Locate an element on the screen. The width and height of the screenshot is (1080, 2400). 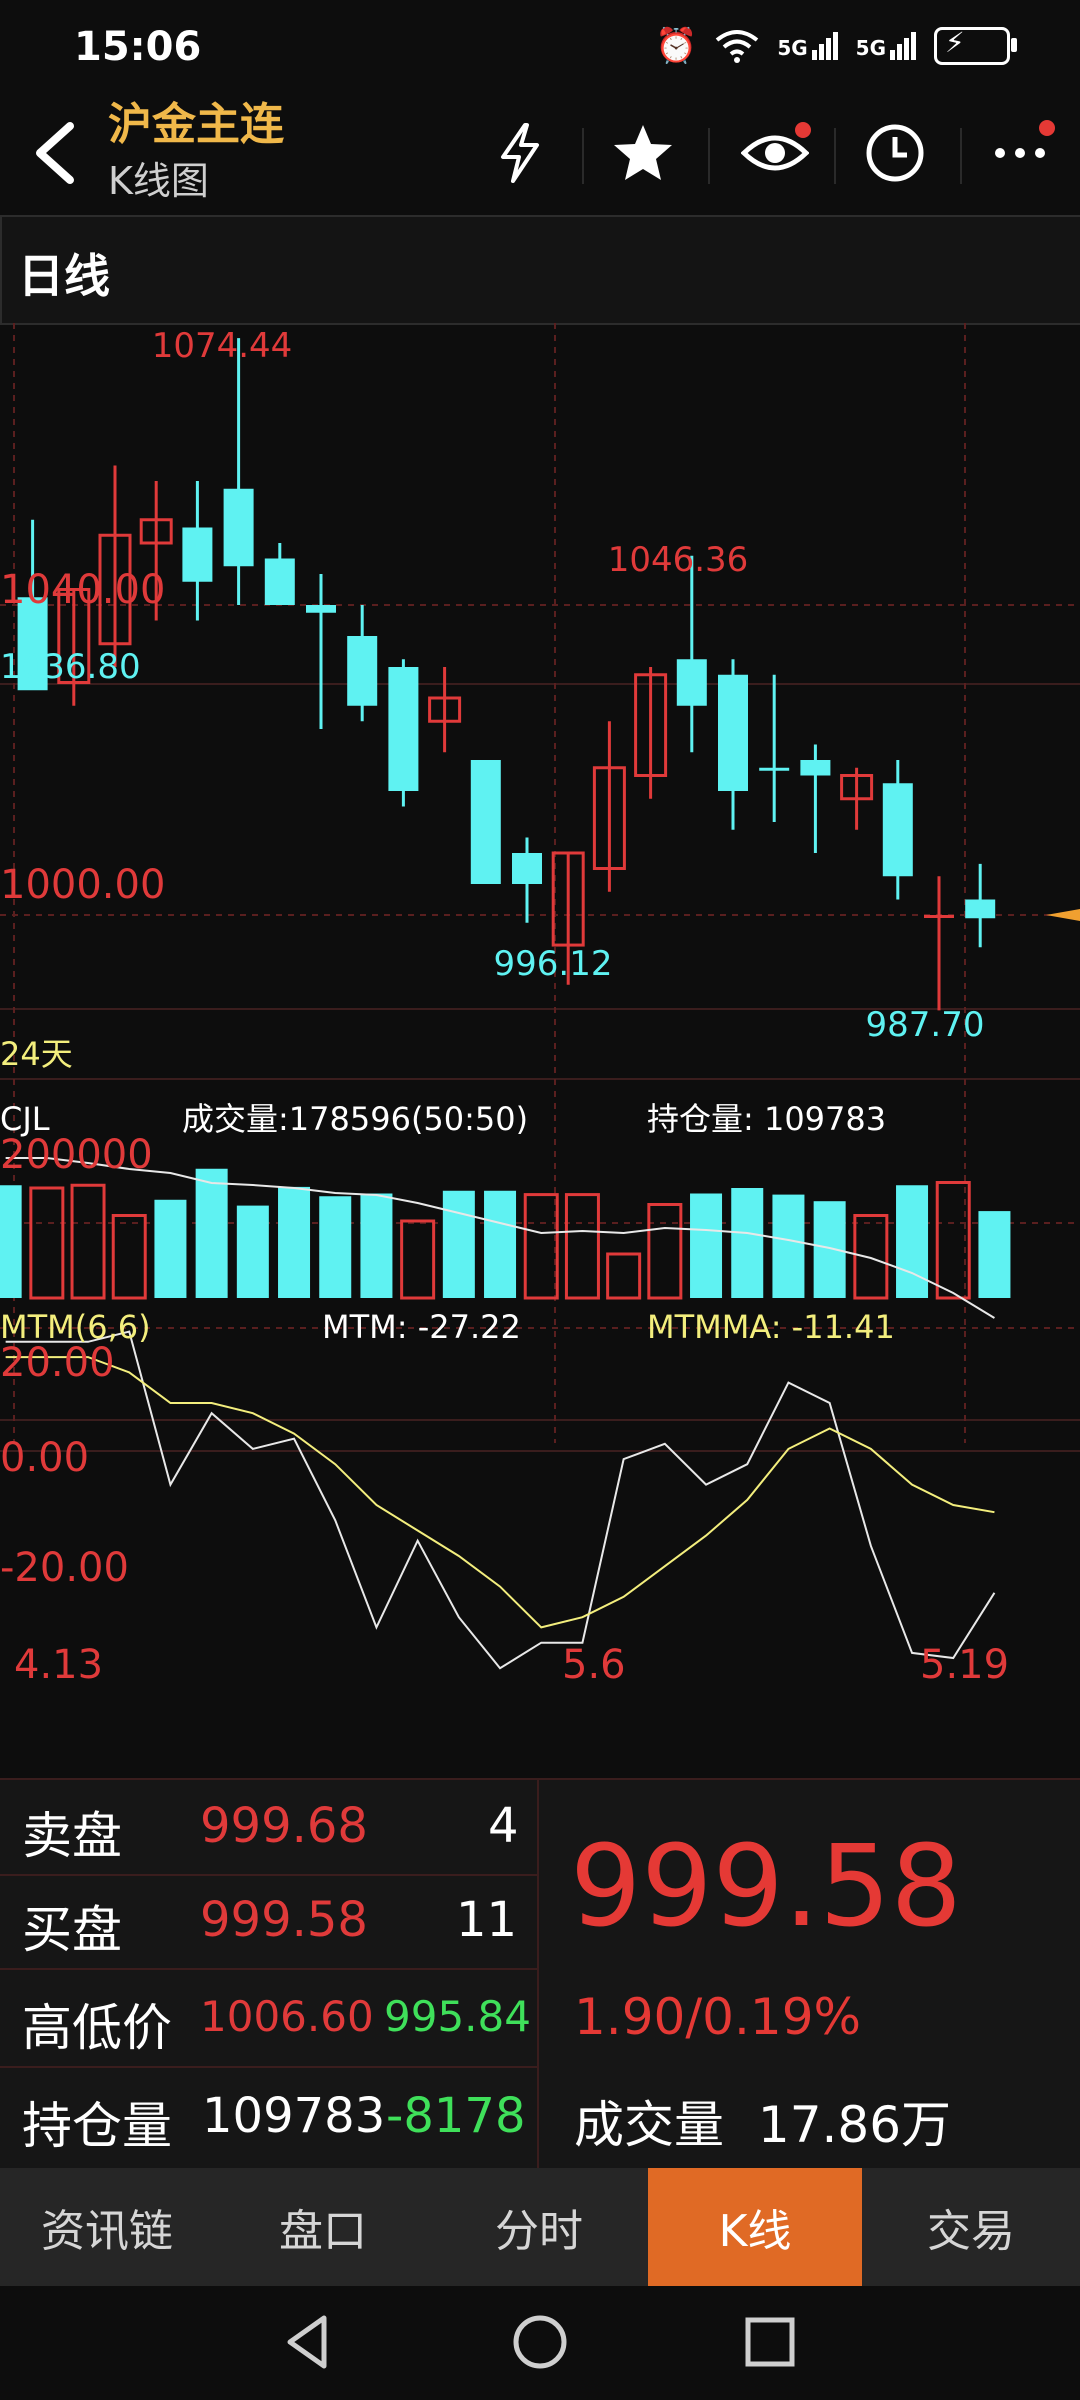
volume-series is located at coordinates (505, 1238).